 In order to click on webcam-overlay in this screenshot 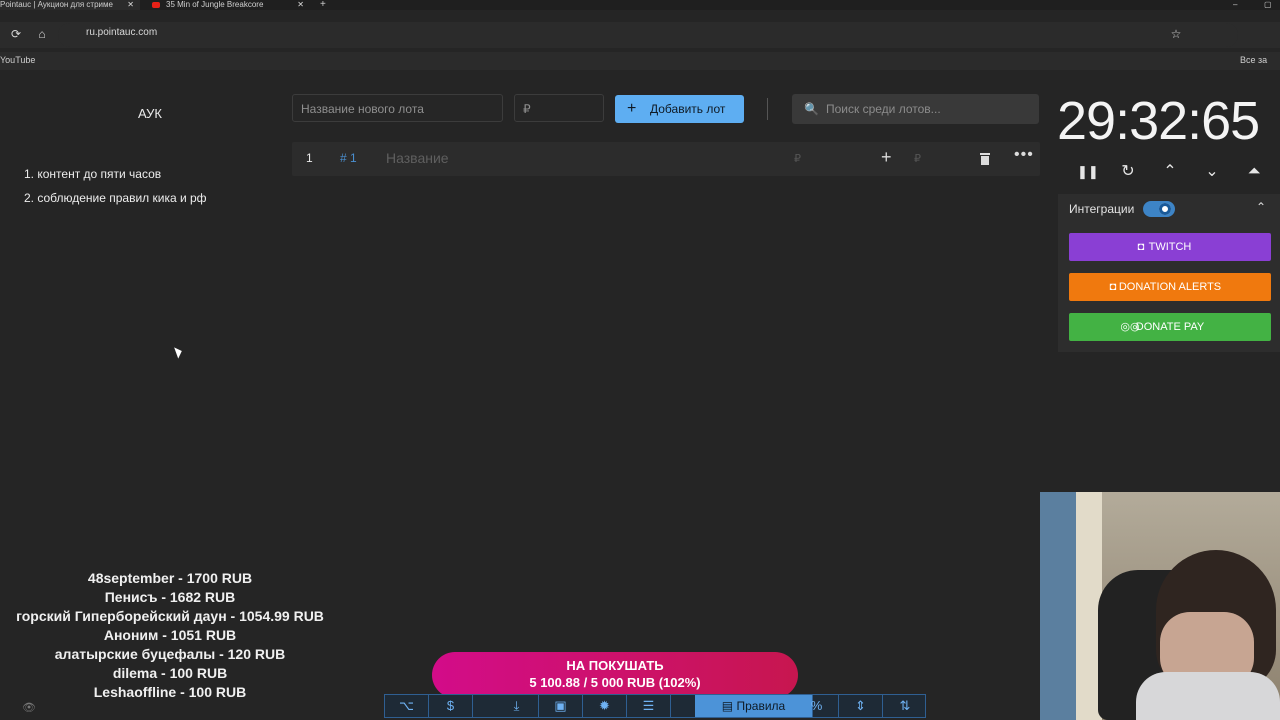, I will do `click(1160, 606)`.